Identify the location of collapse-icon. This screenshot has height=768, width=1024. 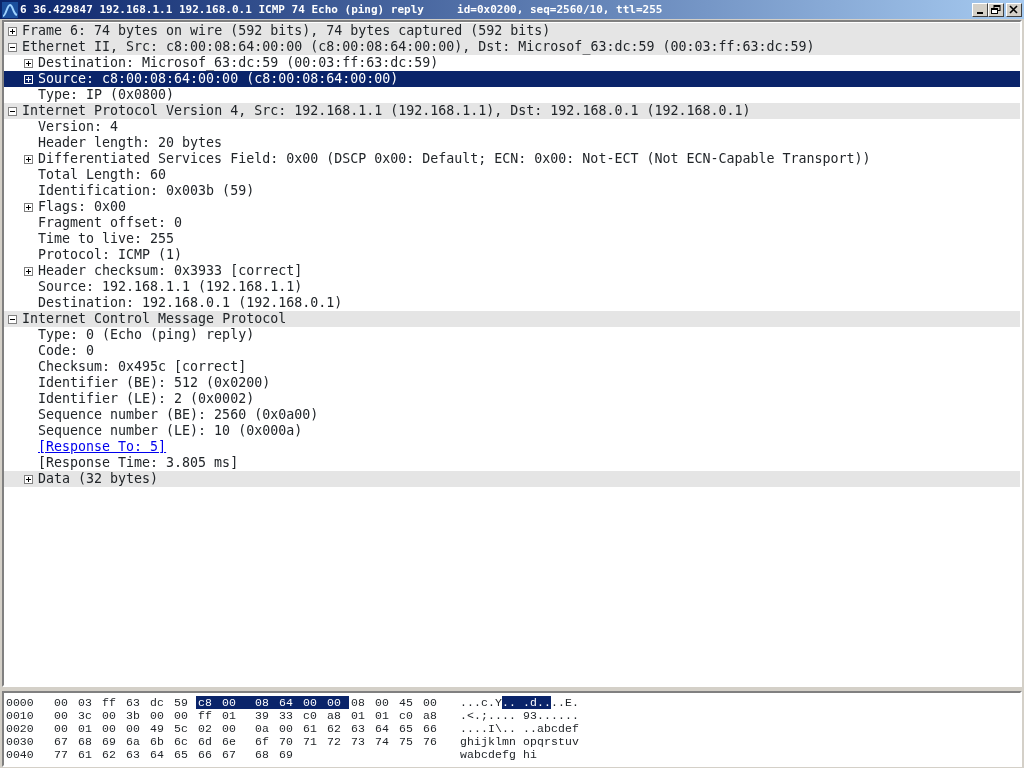
(12, 319).